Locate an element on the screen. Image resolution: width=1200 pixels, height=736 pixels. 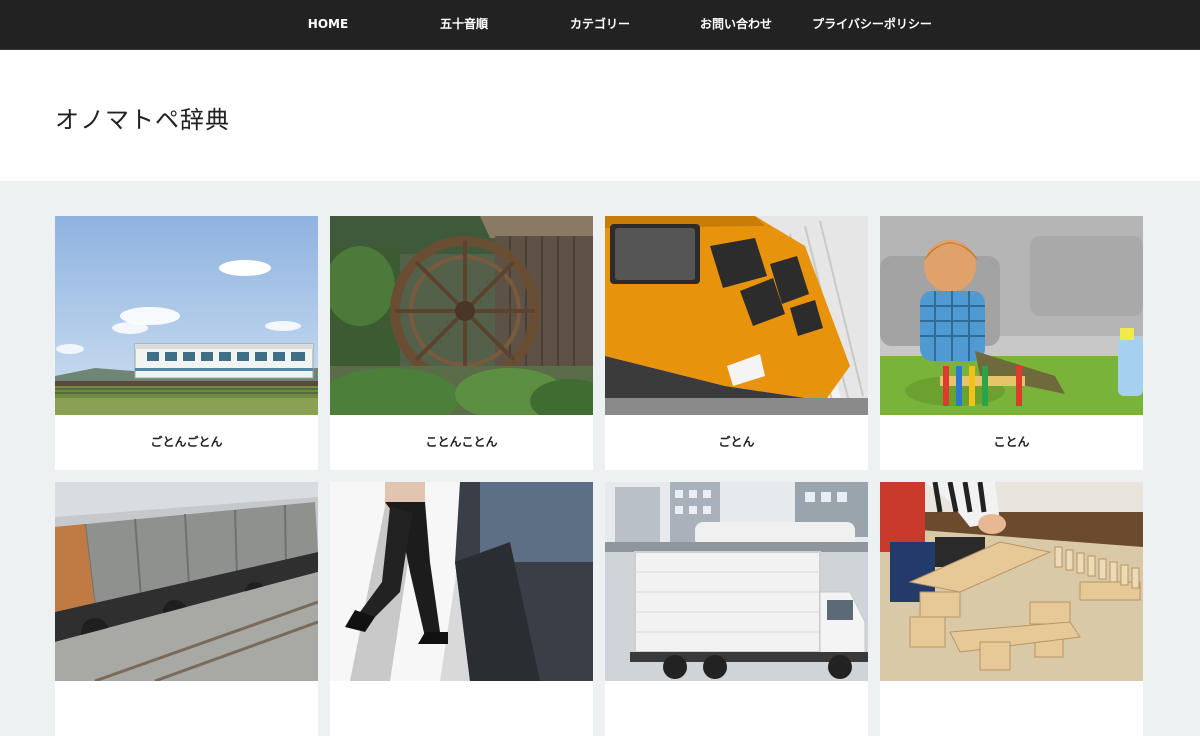
orange-tram-image is located at coordinates (736, 315).